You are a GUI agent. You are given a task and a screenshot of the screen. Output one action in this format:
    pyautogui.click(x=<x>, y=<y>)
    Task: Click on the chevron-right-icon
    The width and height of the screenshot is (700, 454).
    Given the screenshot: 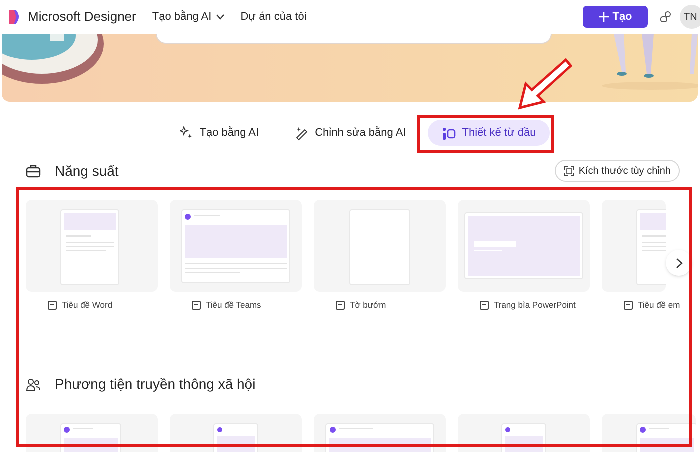 What is the action you would take?
    pyautogui.click(x=679, y=263)
    